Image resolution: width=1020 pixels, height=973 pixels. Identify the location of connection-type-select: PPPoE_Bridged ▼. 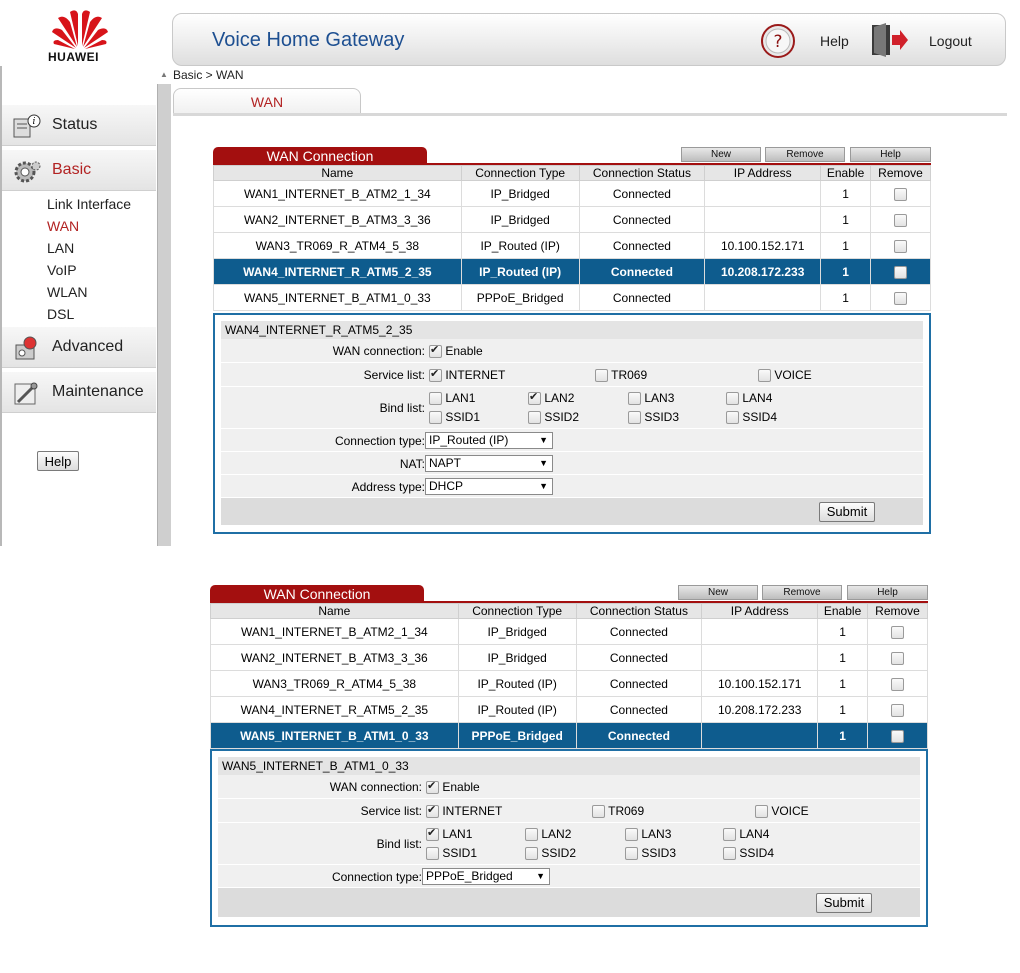
(486, 876).